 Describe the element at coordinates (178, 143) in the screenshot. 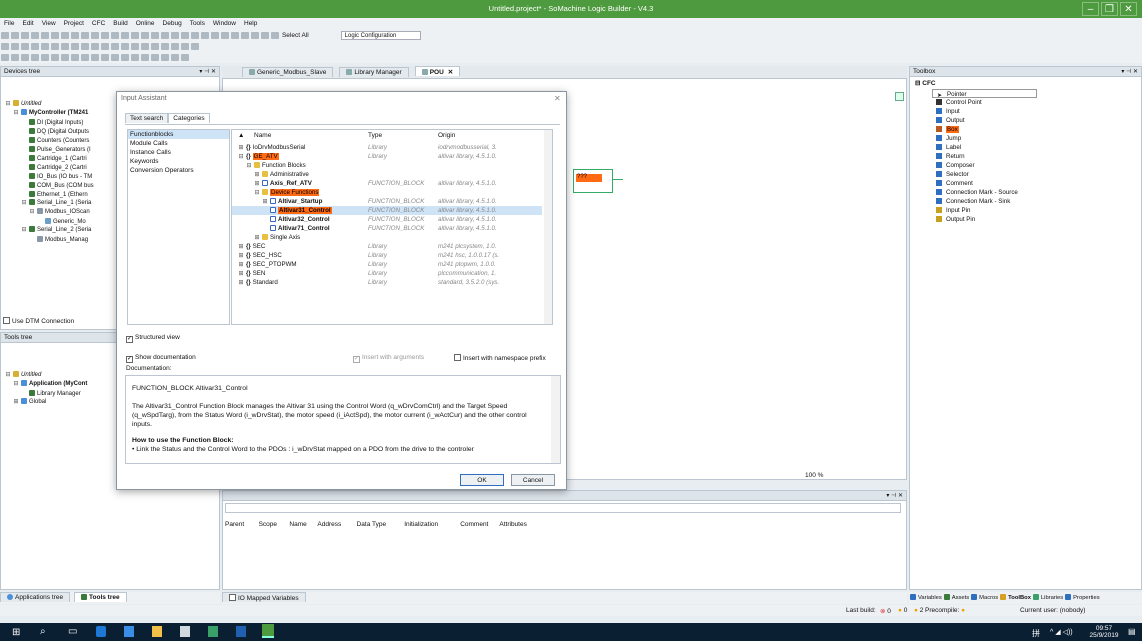

I see `category-item: Module Calls` at that location.